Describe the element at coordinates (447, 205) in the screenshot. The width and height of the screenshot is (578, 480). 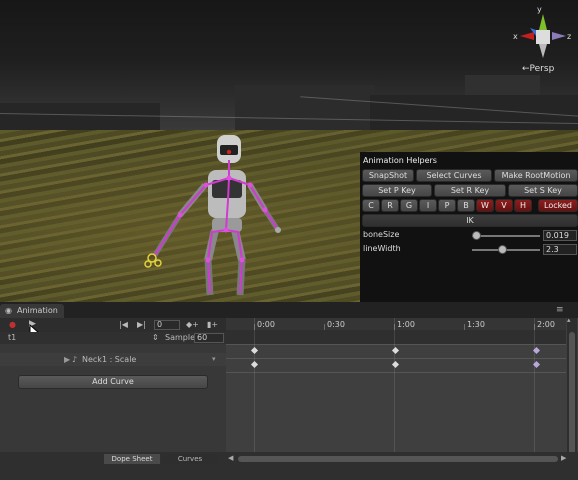
I see `toggle-p-button: P` at that location.